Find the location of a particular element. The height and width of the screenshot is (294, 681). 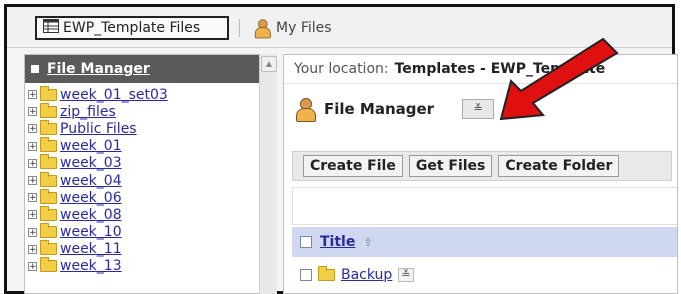

tab-my-files: My Files is located at coordinates (291, 28).